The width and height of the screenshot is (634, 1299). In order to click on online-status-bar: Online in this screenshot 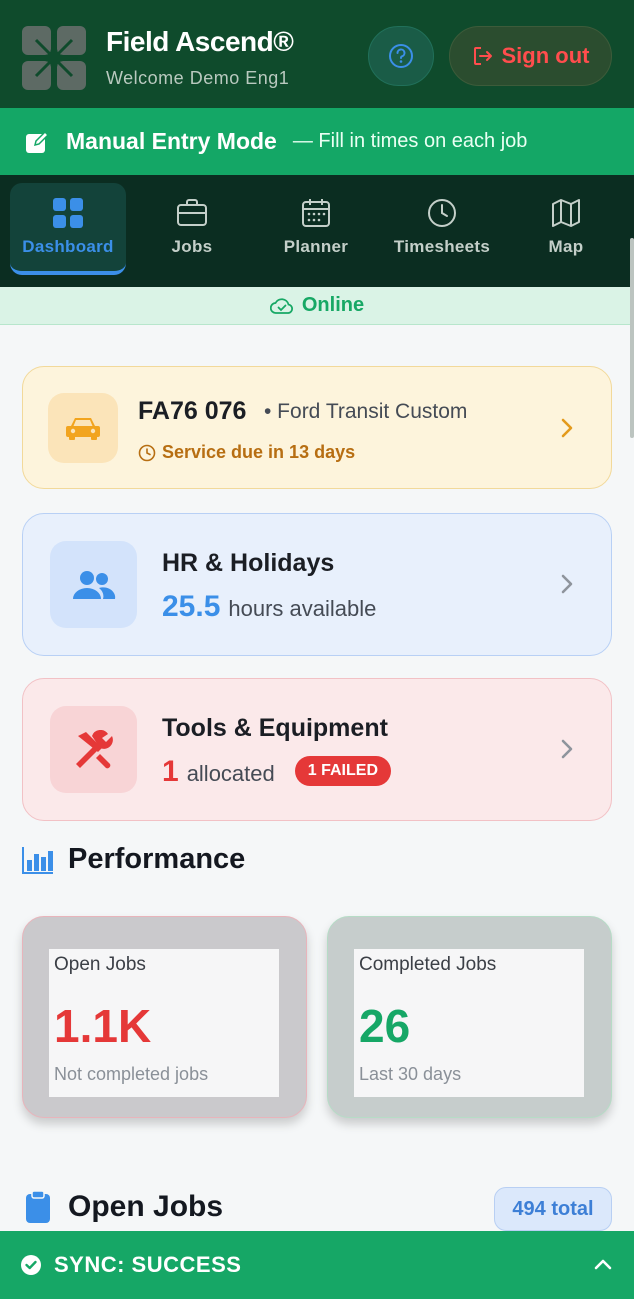, I will do `click(317, 306)`.